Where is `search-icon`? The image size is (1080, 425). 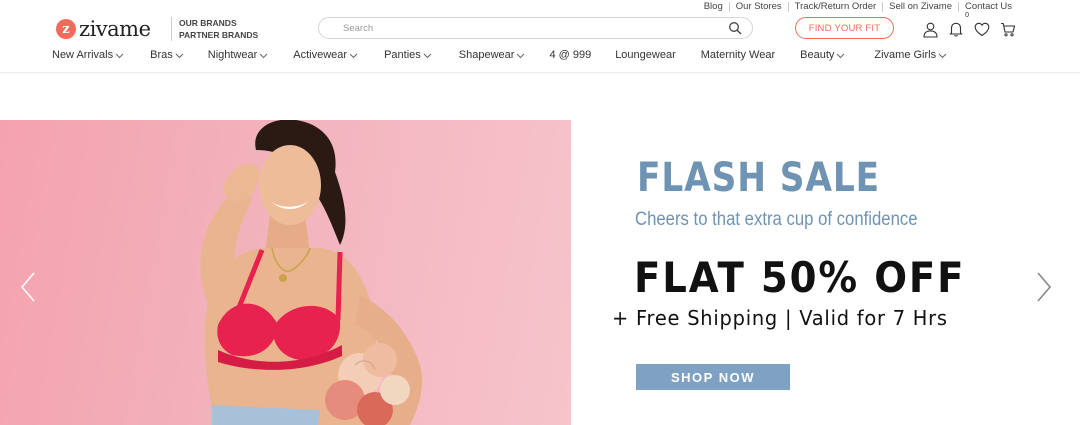
search-icon is located at coordinates (735, 28).